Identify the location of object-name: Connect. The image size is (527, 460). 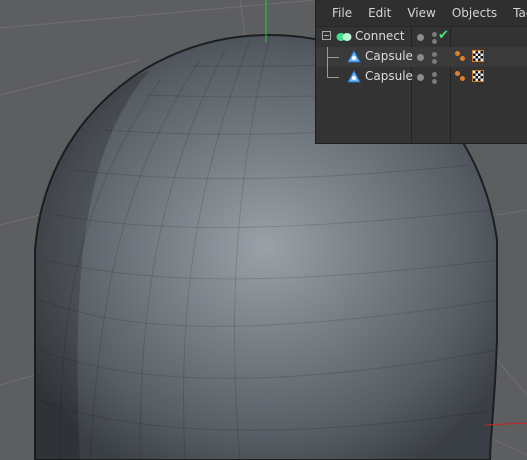
(380, 36).